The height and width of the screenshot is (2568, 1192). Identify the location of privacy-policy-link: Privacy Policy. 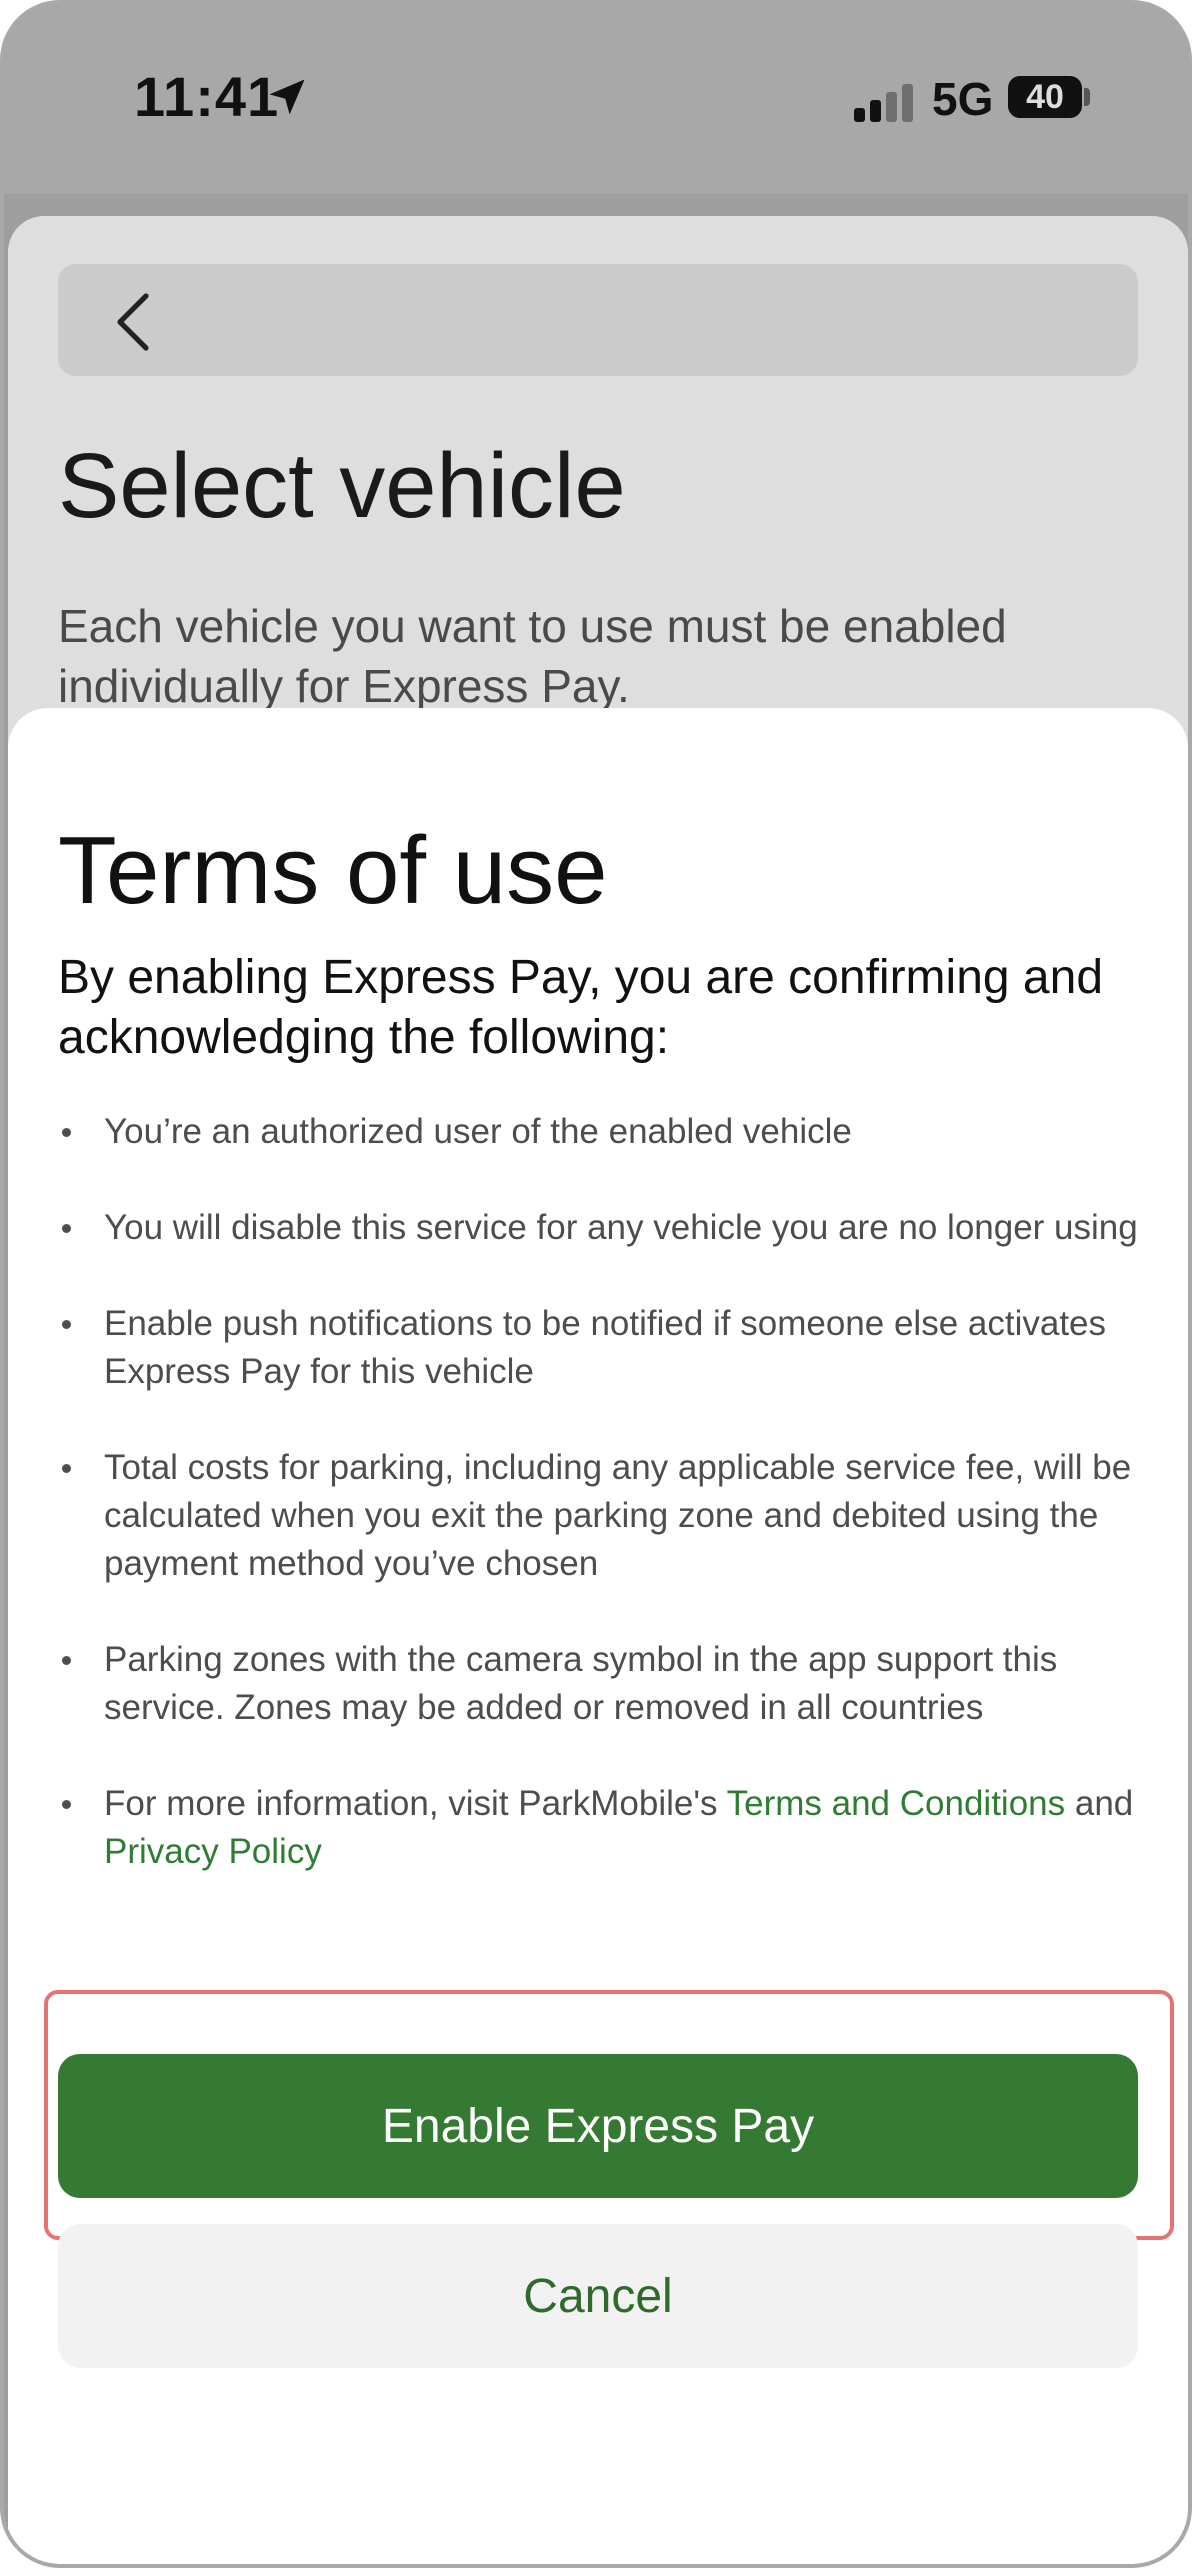
(213, 1851).